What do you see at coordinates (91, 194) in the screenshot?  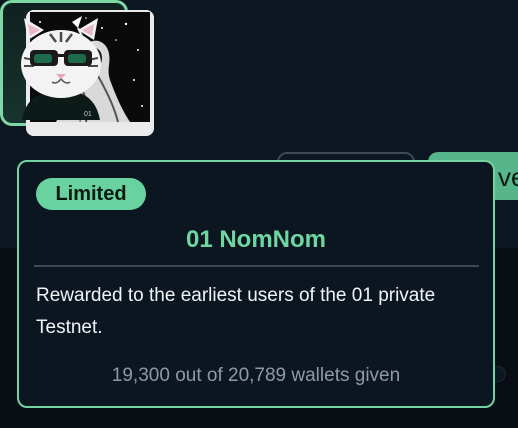 I see `limited-badge: Limited` at bounding box center [91, 194].